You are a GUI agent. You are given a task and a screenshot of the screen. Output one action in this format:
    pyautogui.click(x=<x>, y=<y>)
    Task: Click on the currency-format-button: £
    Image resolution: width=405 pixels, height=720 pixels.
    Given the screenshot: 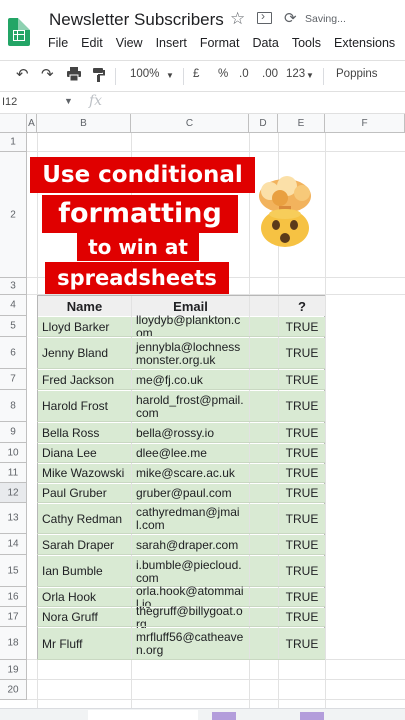 What is the action you would take?
    pyautogui.click(x=196, y=74)
    